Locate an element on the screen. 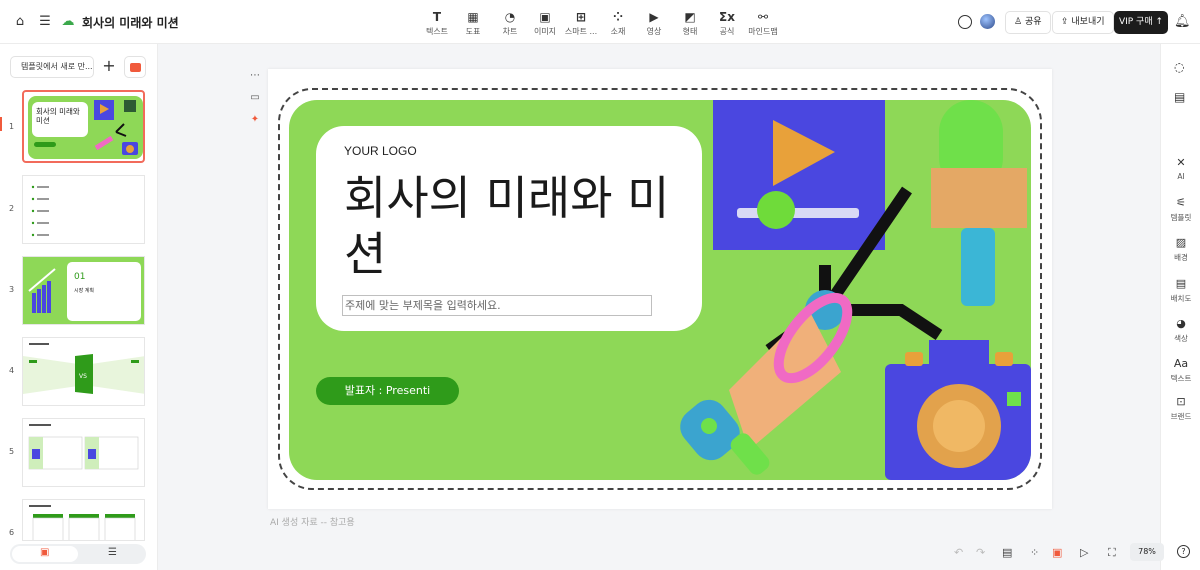 This screenshot has width=1200, height=570. slide-number: 5 is located at coordinates (12, 451).